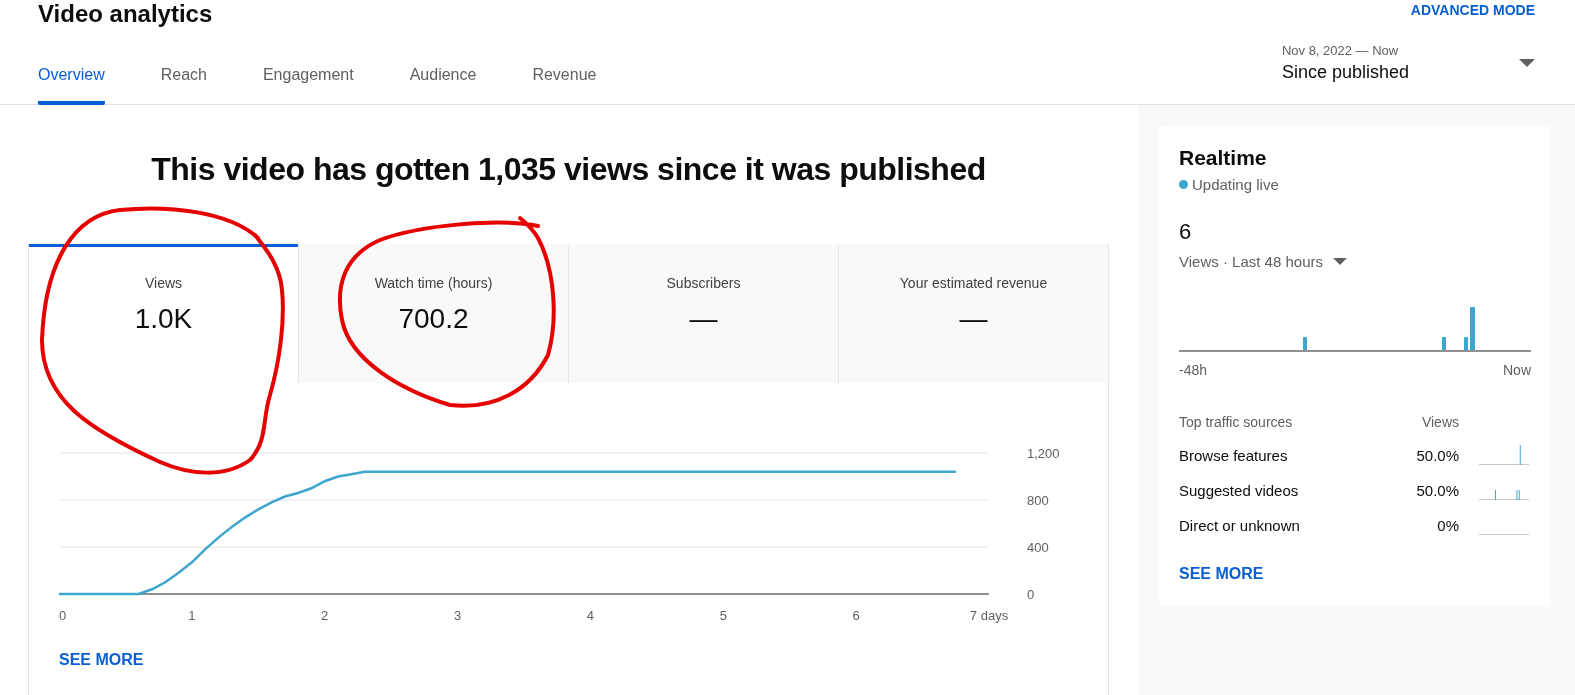 This screenshot has height=695, width=1575. I want to click on advanced-mode-link: ADVANCED MODE, so click(1472, 10).